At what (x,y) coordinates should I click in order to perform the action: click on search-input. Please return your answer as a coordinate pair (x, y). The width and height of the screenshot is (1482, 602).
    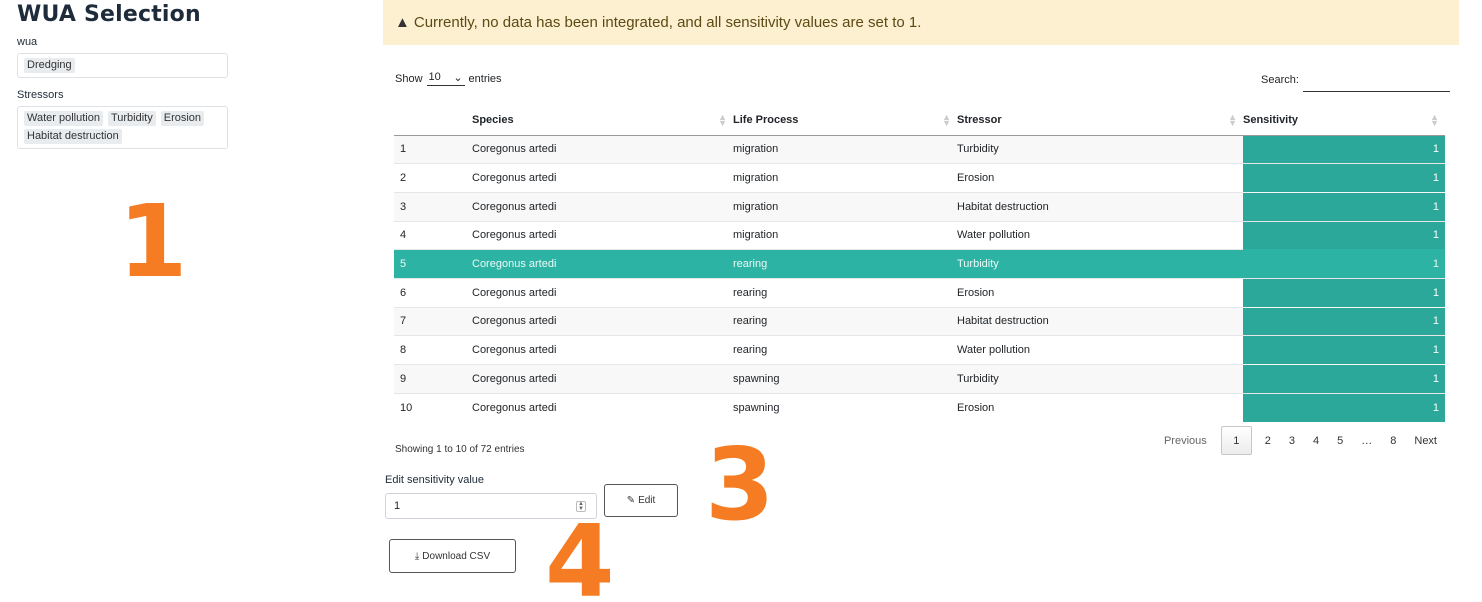
    Looking at the image, I should click on (1376, 83).